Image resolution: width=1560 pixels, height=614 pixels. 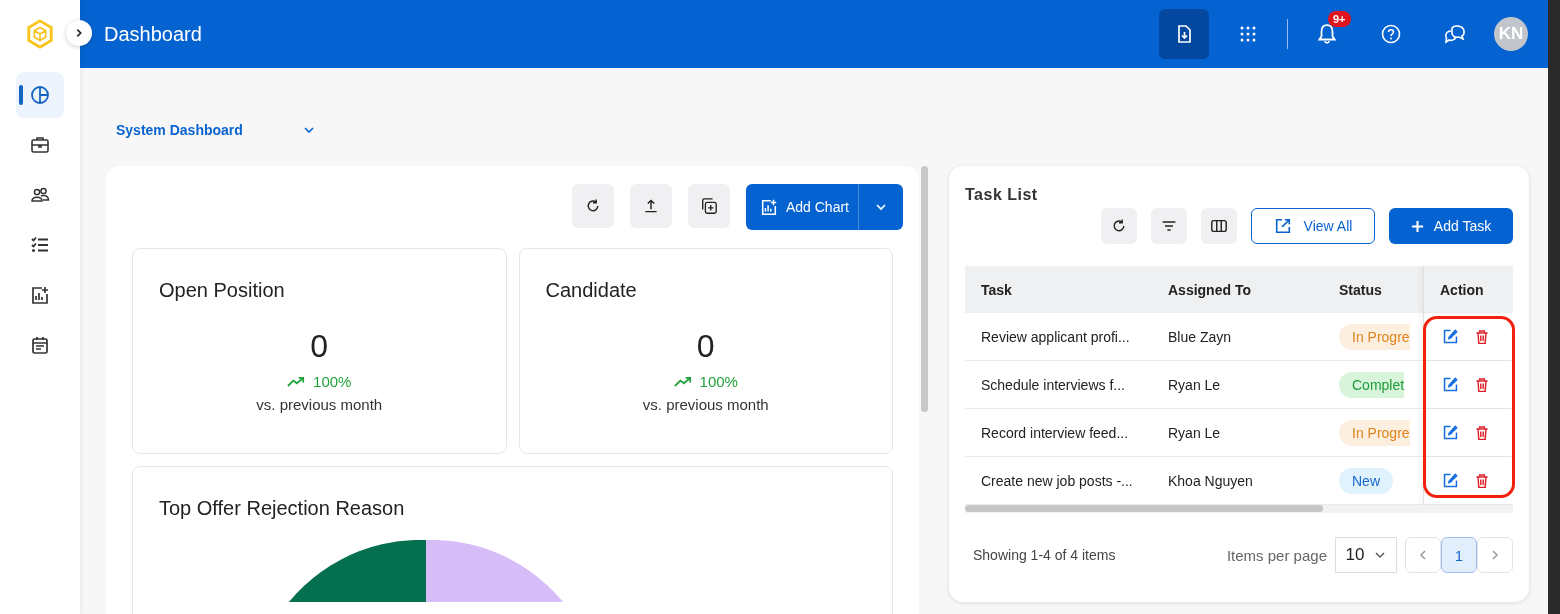 What do you see at coordinates (1459, 555) in the screenshot?
I see `page-button: 1` at bounding box center [1459, 555].